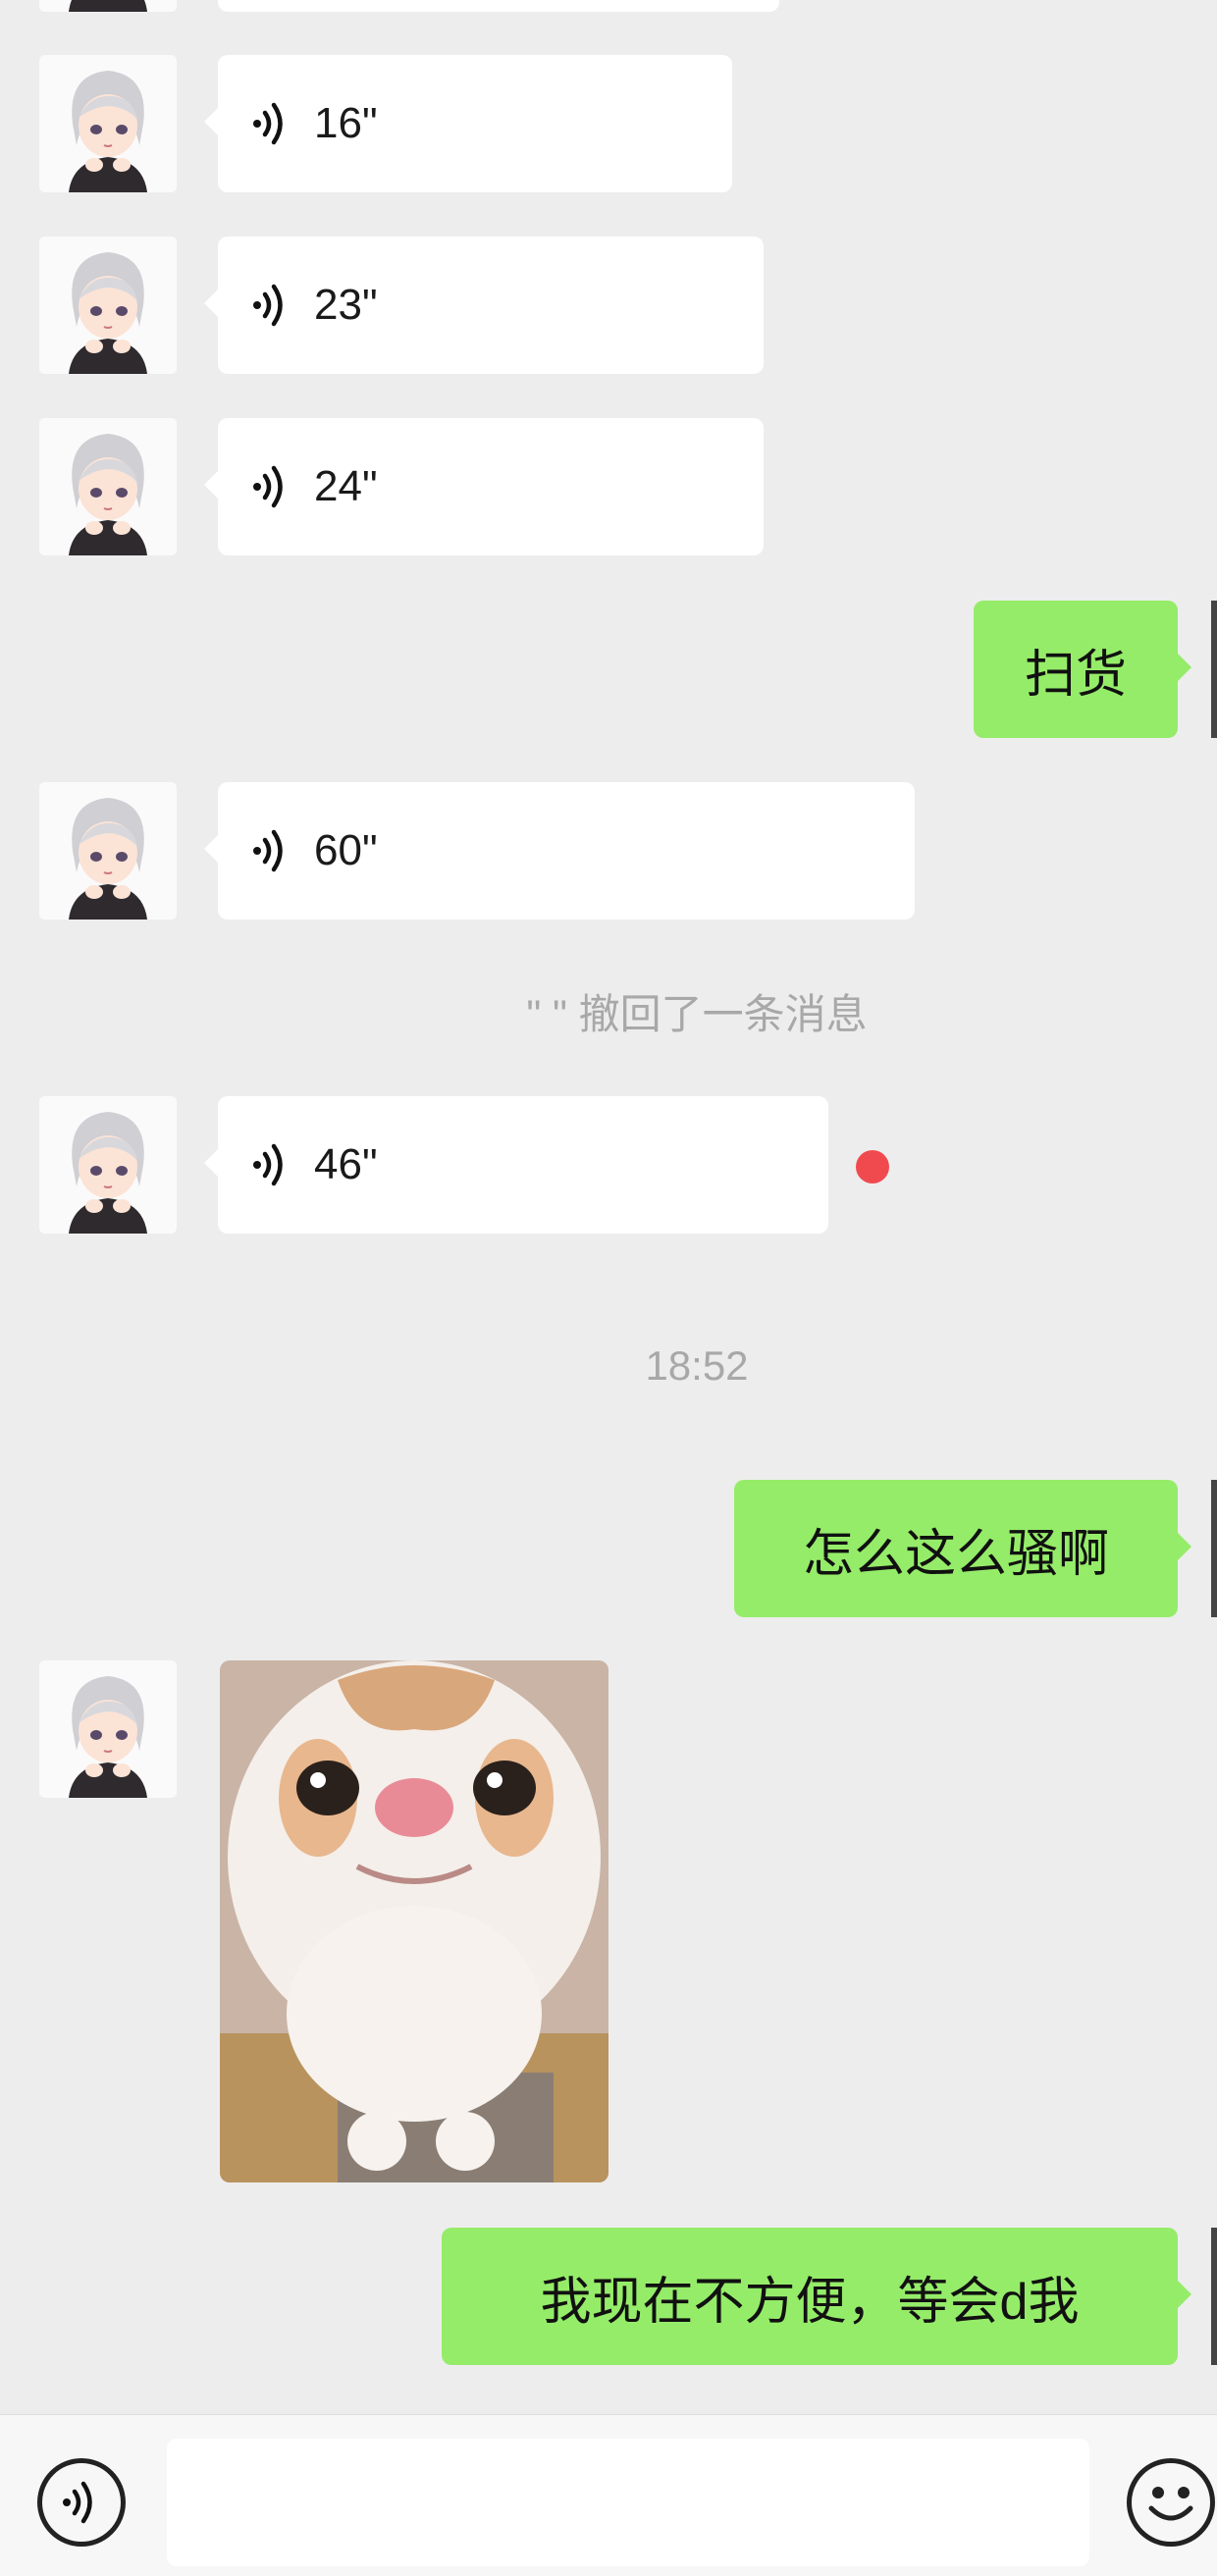  Describe the element at coordinates (468, 123) in the screenshot. I see `voice-message: 16"` at that location.